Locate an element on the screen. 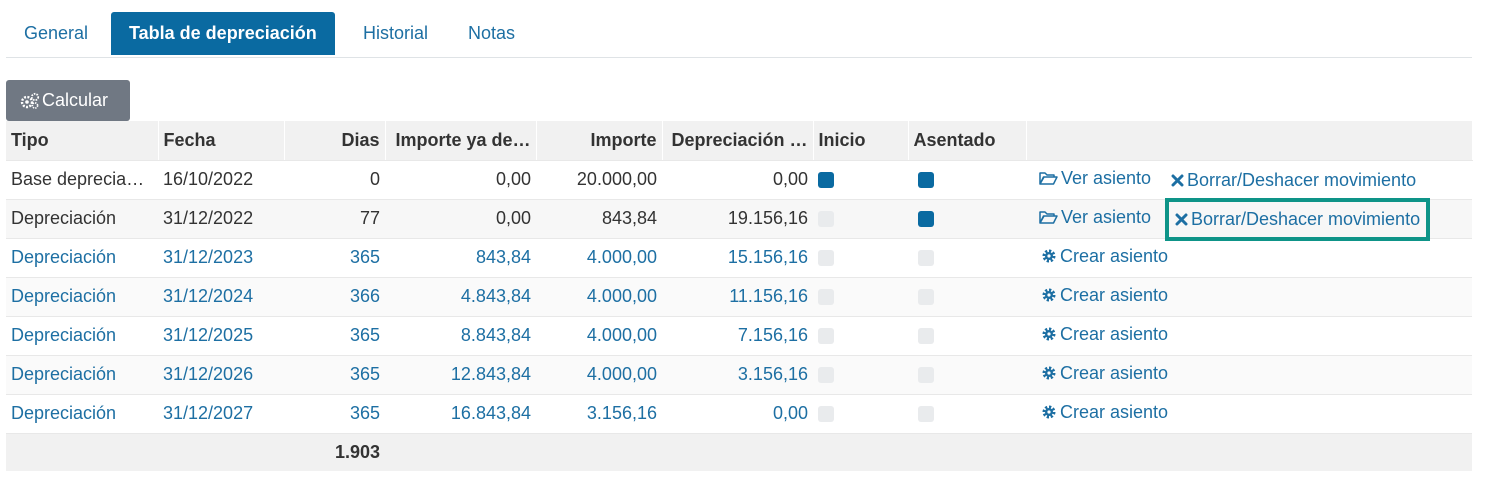 This screenshot has height=479, width=1488. cell-dias: 366 is located at coordinates (334, 297).